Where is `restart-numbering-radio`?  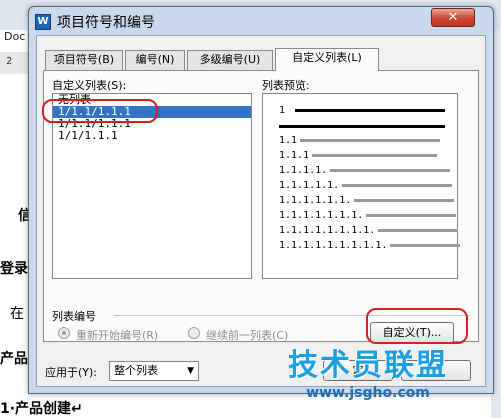
restart-numbering-radio is located at coordinates (64, 333).